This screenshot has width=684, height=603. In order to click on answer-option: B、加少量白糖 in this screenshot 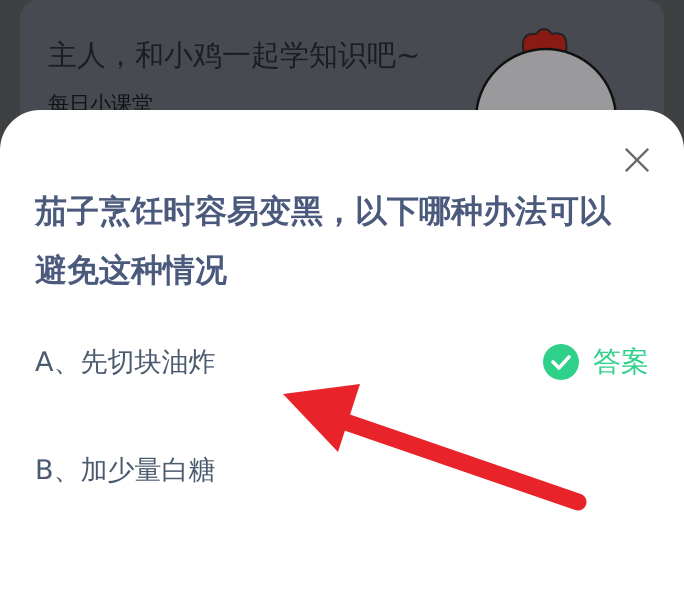, I will do `click(342, 470)`.